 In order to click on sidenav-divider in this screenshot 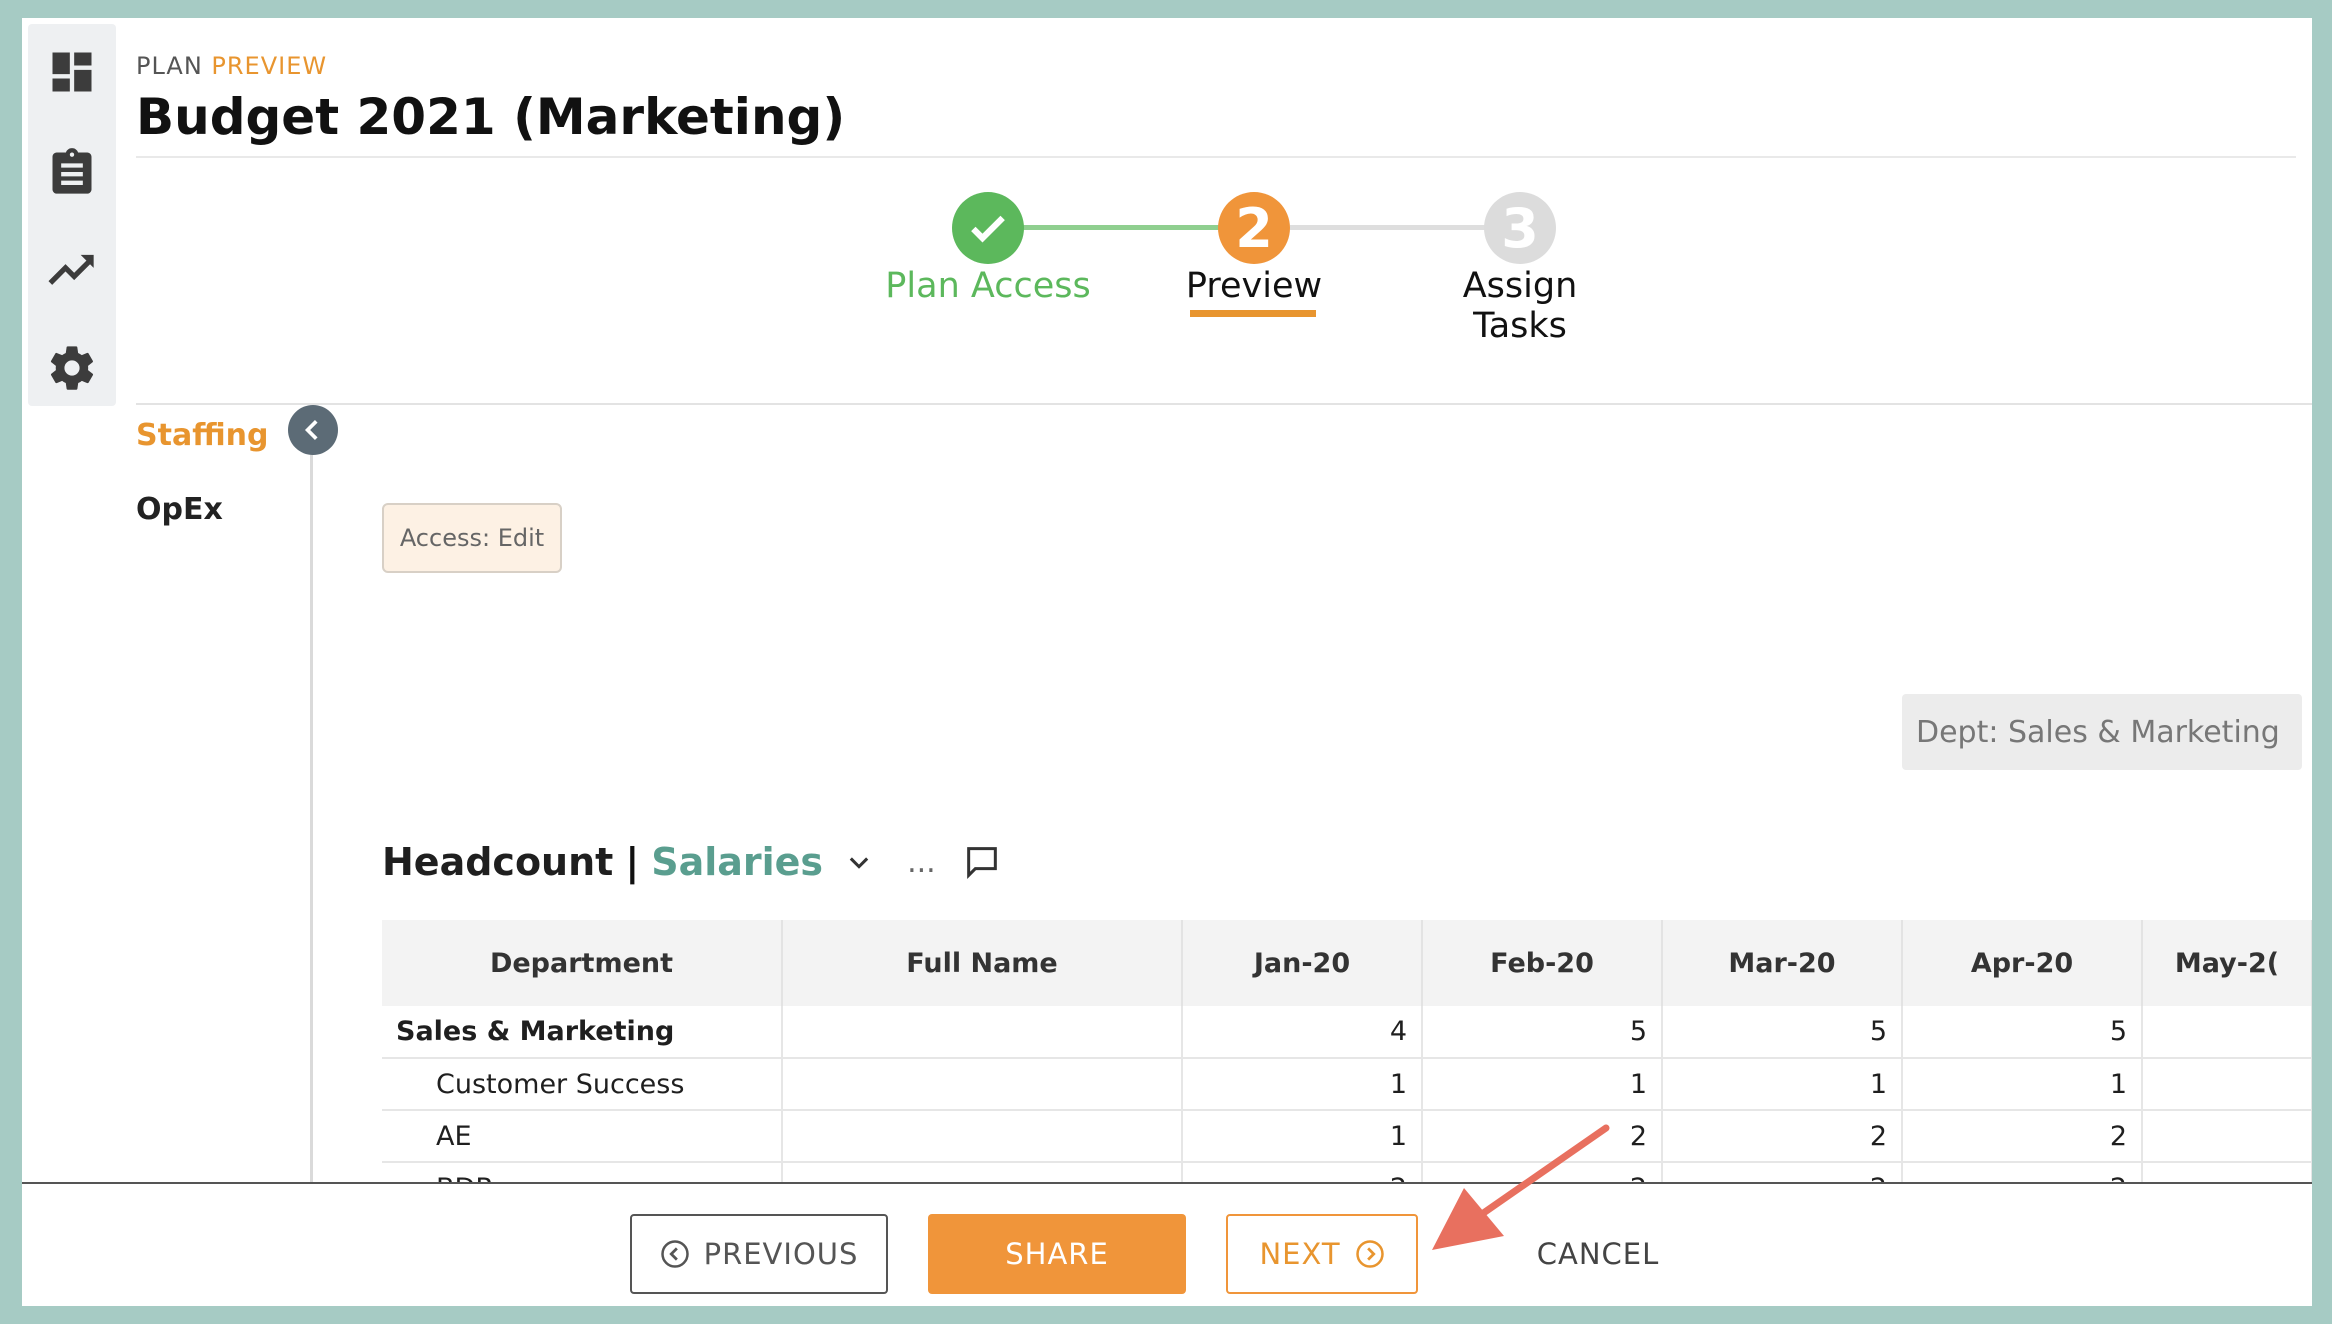, I will do `click(311, 835)`.